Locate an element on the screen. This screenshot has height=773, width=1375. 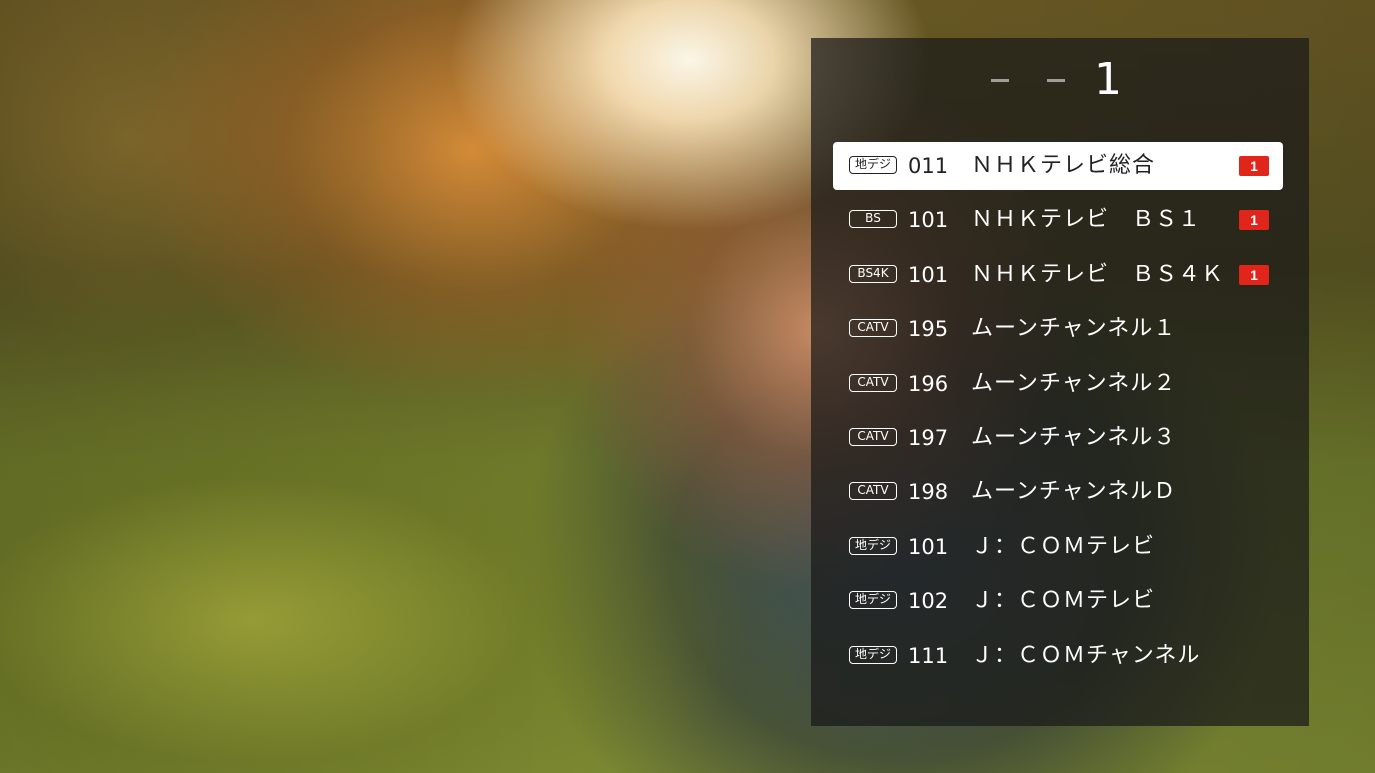
channel-number: 197 is located at coordinates (928, 437).